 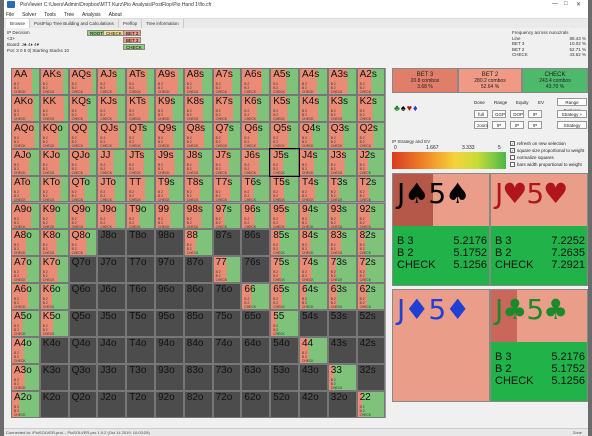 What do you see at coordinates (566, 4) in the screenshot?
I see `maximize-icon: □` at bounding box center [566, 4].